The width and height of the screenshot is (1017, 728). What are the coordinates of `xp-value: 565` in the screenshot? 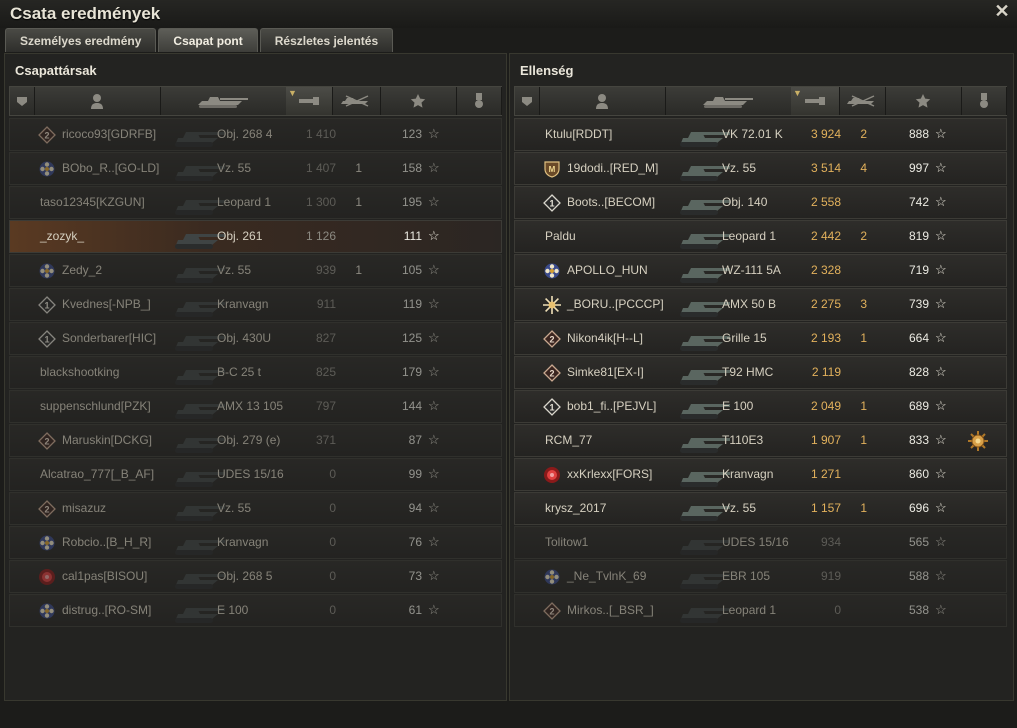 It's located at (918, 542).